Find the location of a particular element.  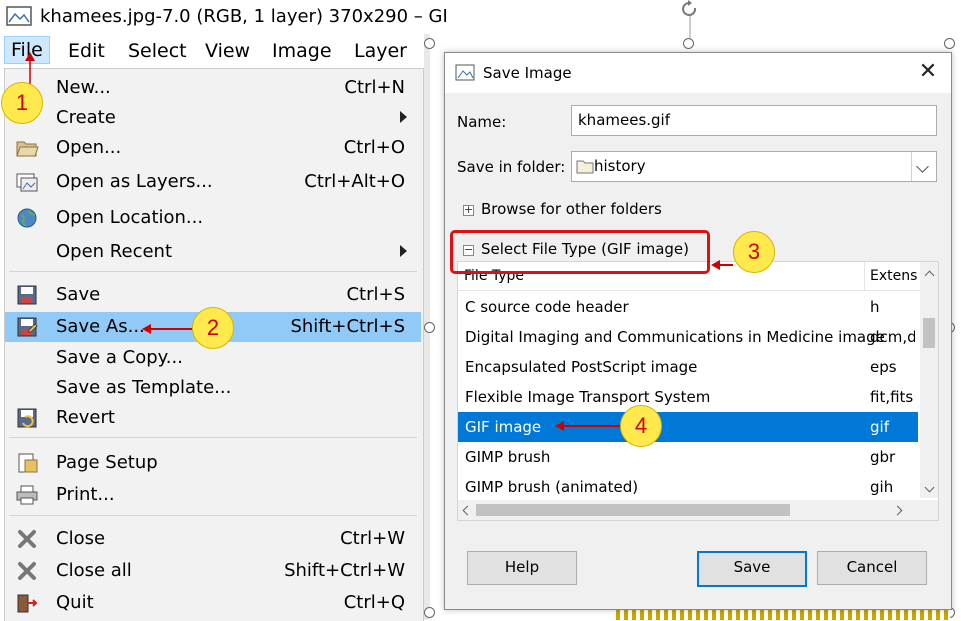

menu-item-label: Quit is located at coordinates (75, 602).